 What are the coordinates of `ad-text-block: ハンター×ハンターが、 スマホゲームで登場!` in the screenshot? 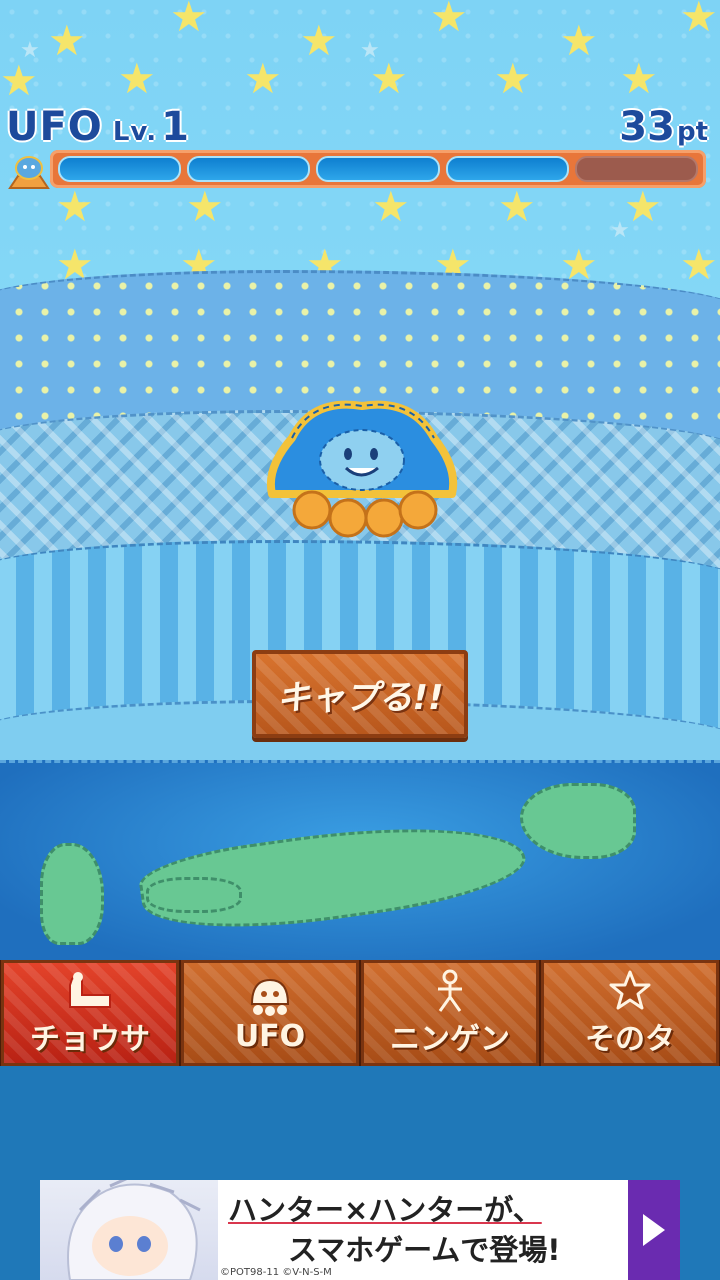 It's located at (423, 1230).